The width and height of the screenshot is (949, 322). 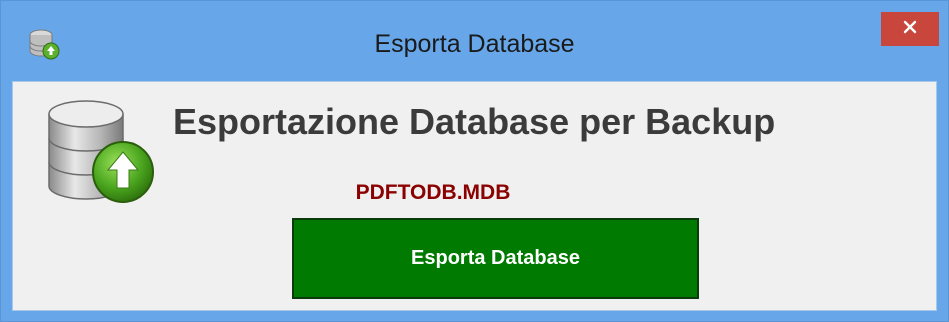 What do you see at coordinates (495, 258) in the screenshot?
I see `export-database-button: Esporta Database` at bounding box center [495, 258].